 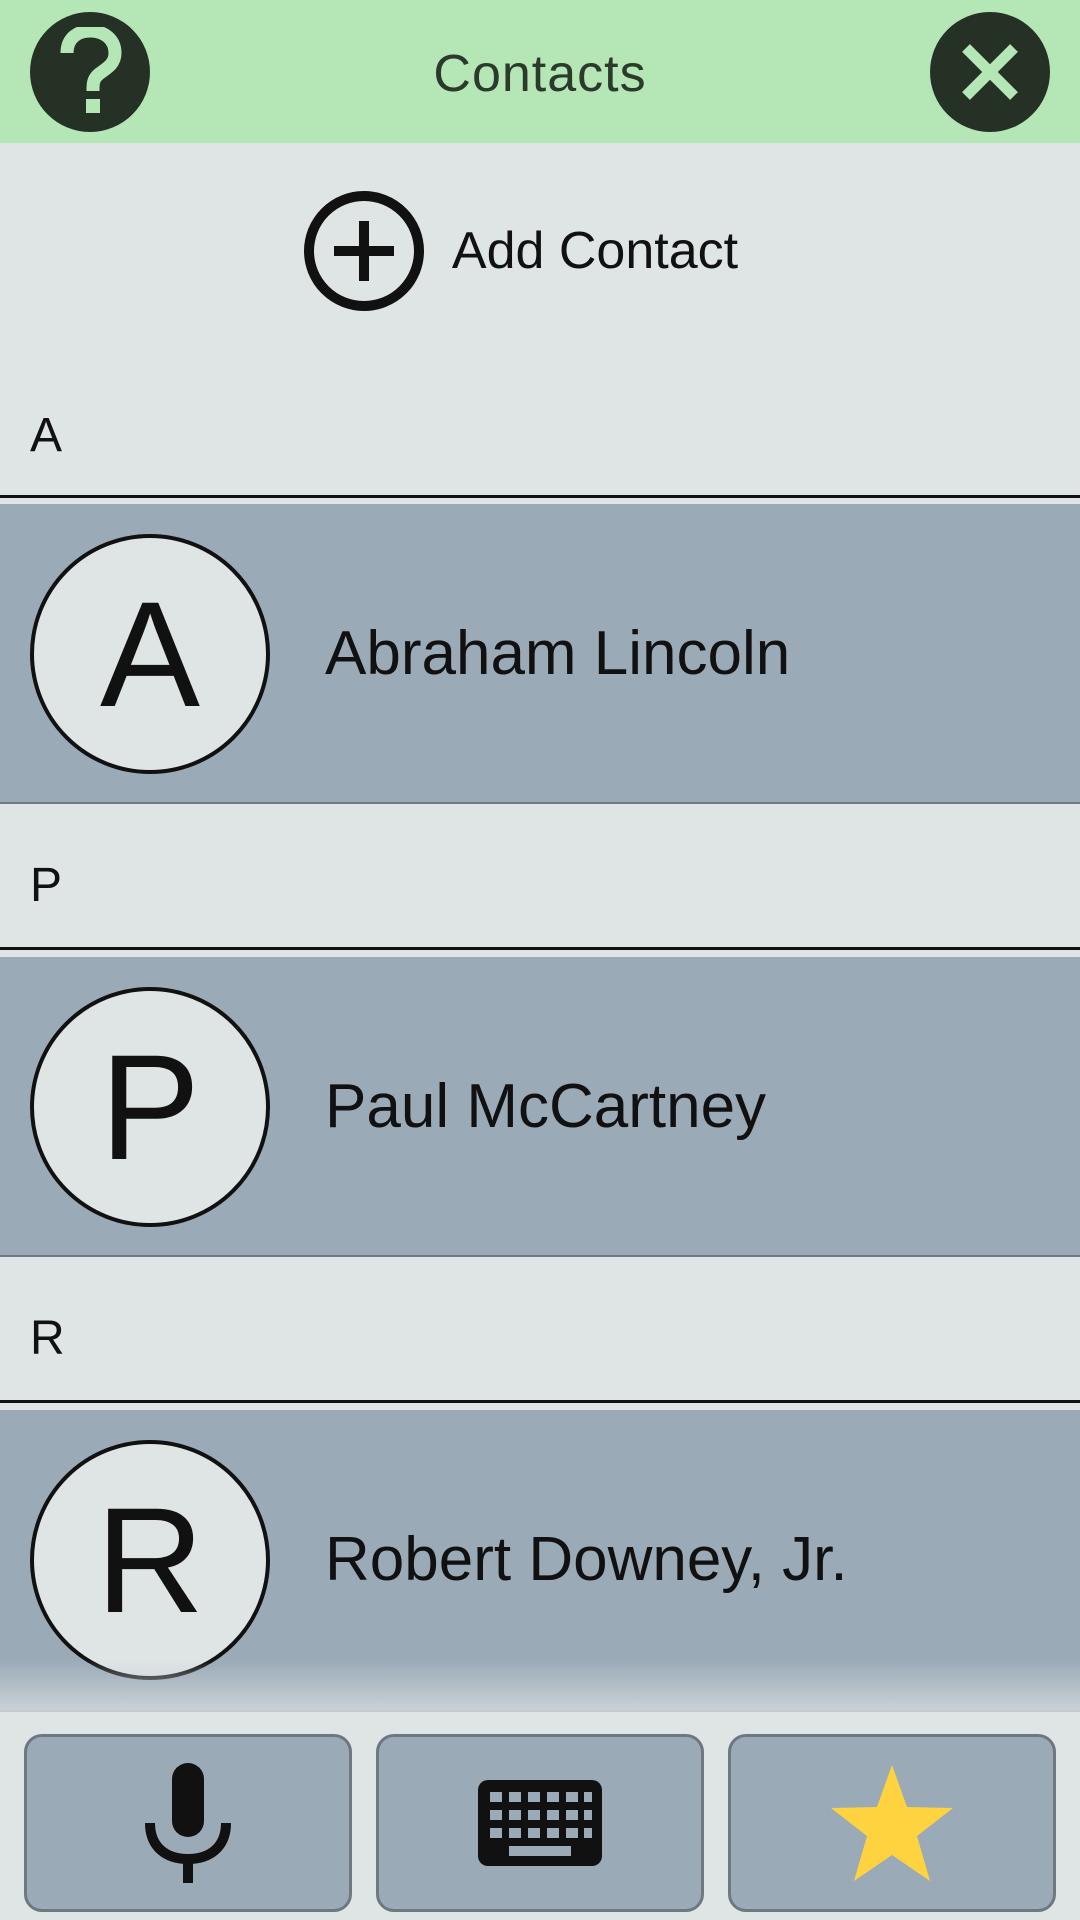 I want to click on avatar: A, so click(x=150, y=654).